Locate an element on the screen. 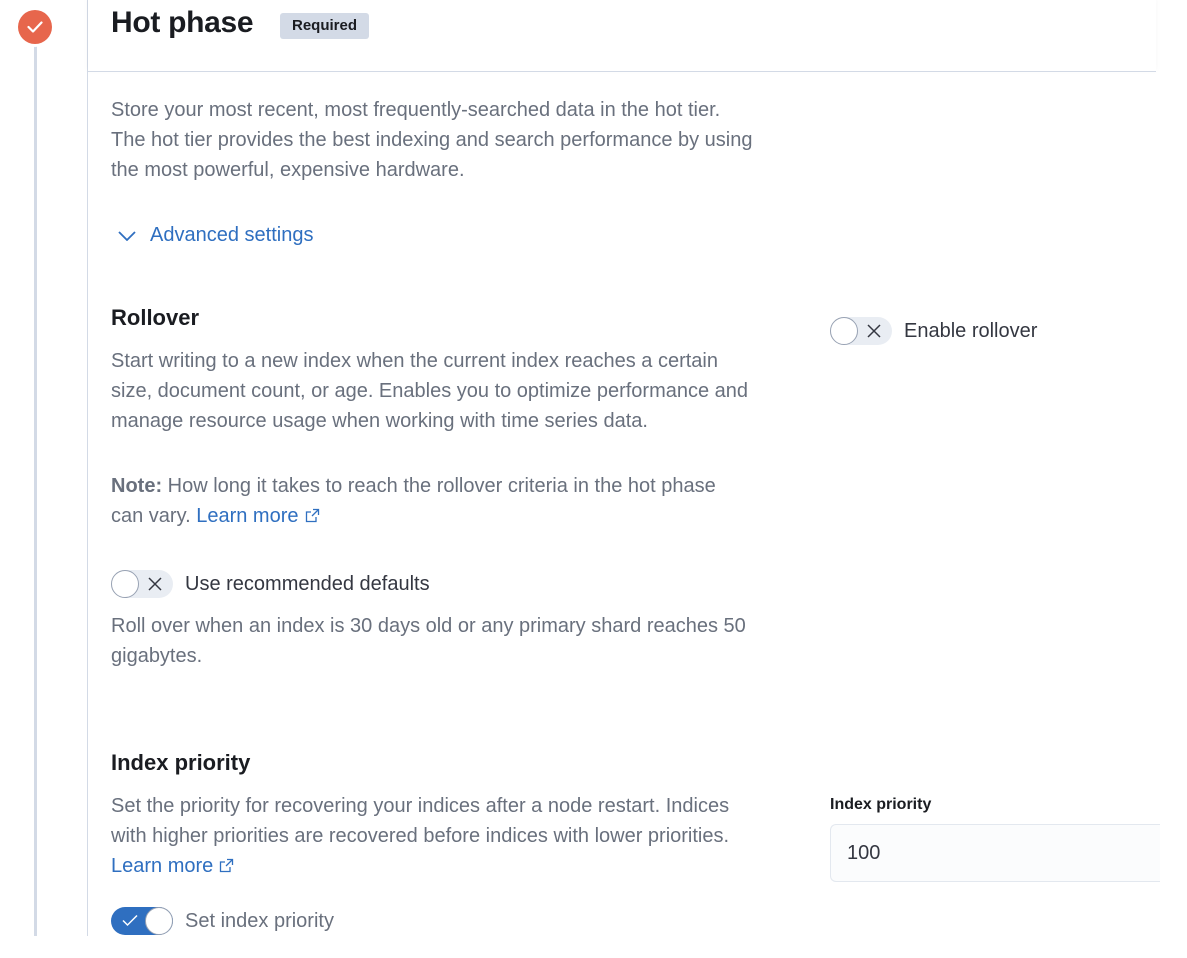  note-text: can vary. is located at coordinates (154, 516).